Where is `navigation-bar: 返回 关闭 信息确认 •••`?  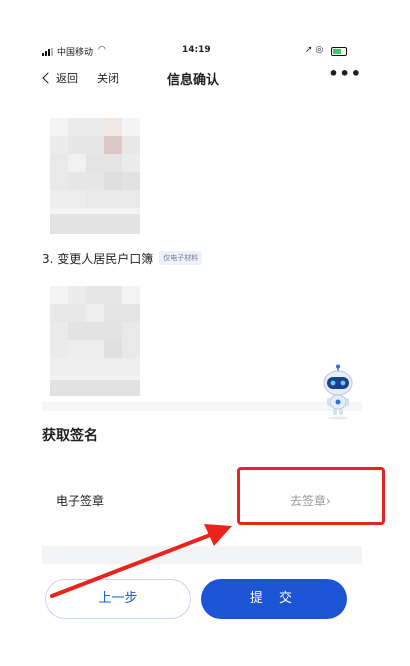 navigation-bar: 返回 关闭 信息确认 ••• is located at coordinates (202, 78).